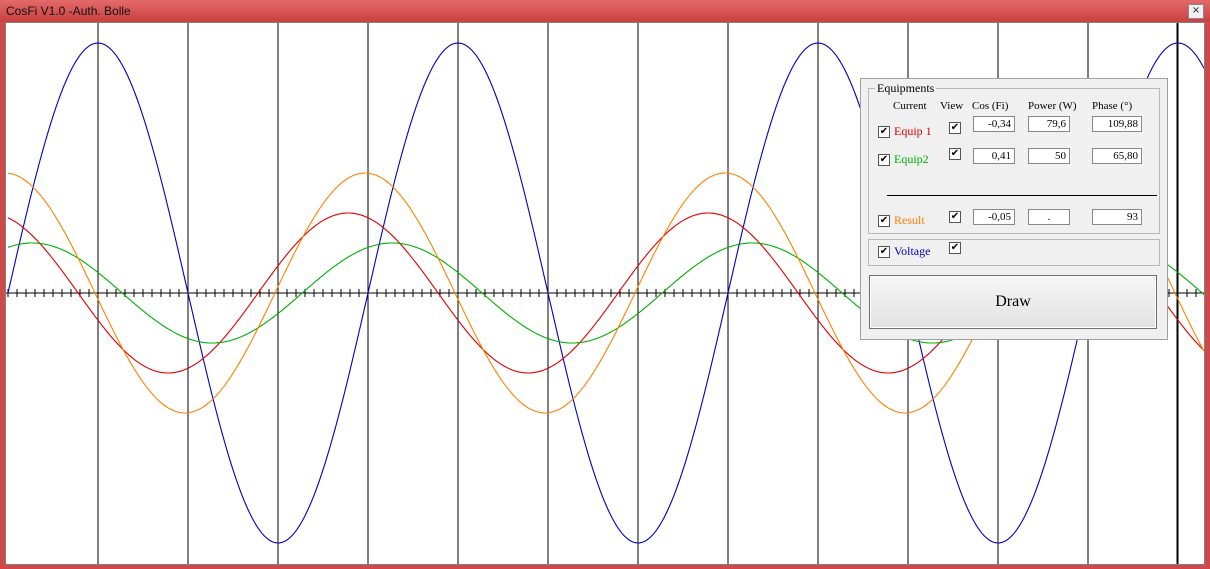 The height and width of the screenshot is (569, 1210). What do you see at coordinates (1117, 156) in the screenshot?
I see `equip2-phase-field: 65,80` at bounding box center [1117, 156].